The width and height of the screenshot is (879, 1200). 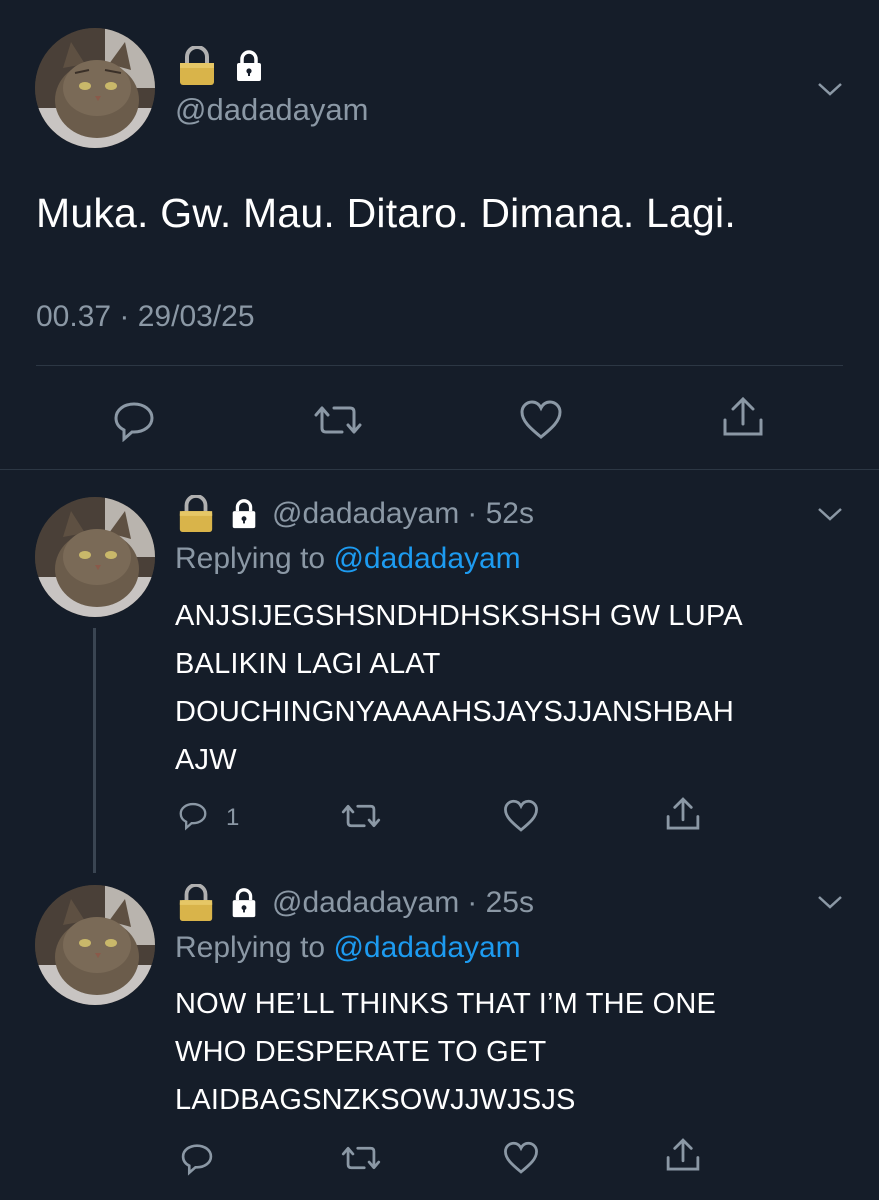 What do you see at coordinates (459, 616) in the screenshot?
I see `reply-text-line: ANJSIJEGSHSNDHDHSKSHSH GW LUPA` at bounding box center [459, 616].